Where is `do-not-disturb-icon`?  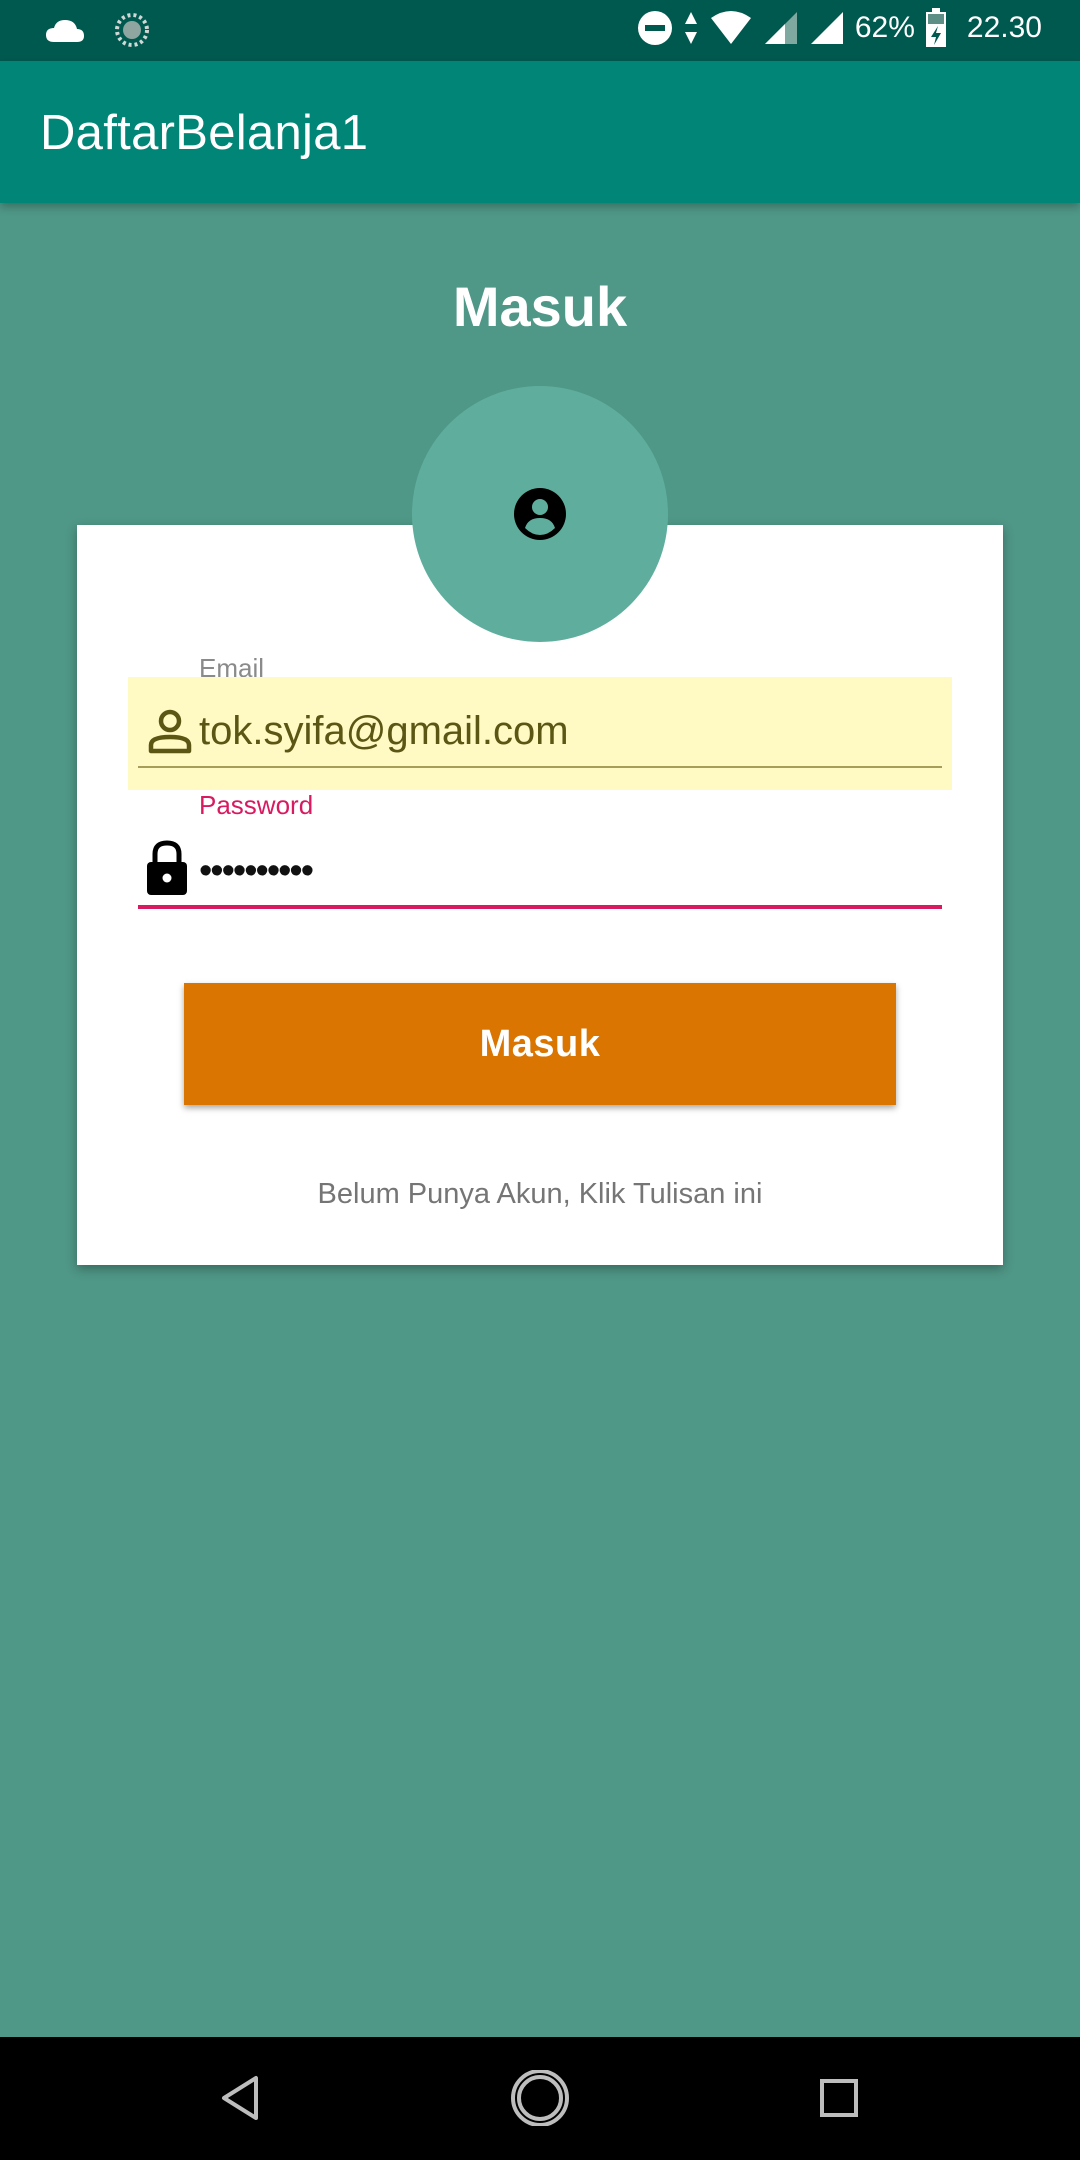 do-not-disturb-icon is located at coordinates (655, 28).